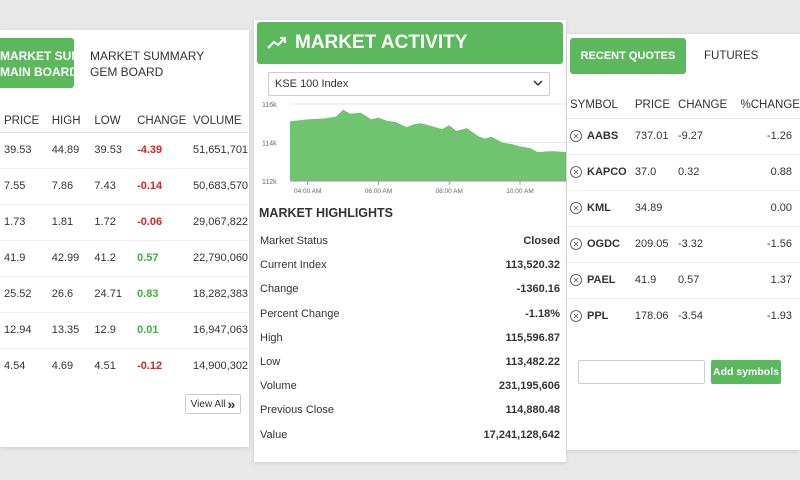 This screenshot has height=480, width=800. Describe the element at coordinates (70, 121) in the screenshot. I see `col-header-high: HIGH` at that location.